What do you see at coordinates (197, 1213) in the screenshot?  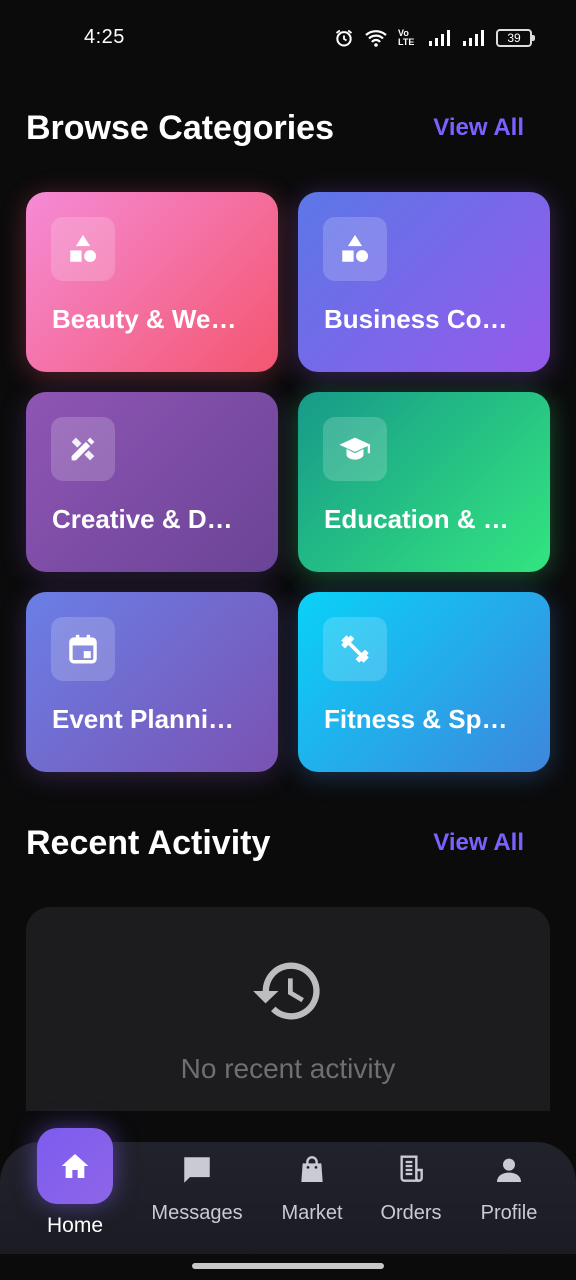 I see `nav-messages-label: Messages` at bounding box center [197, 1213].